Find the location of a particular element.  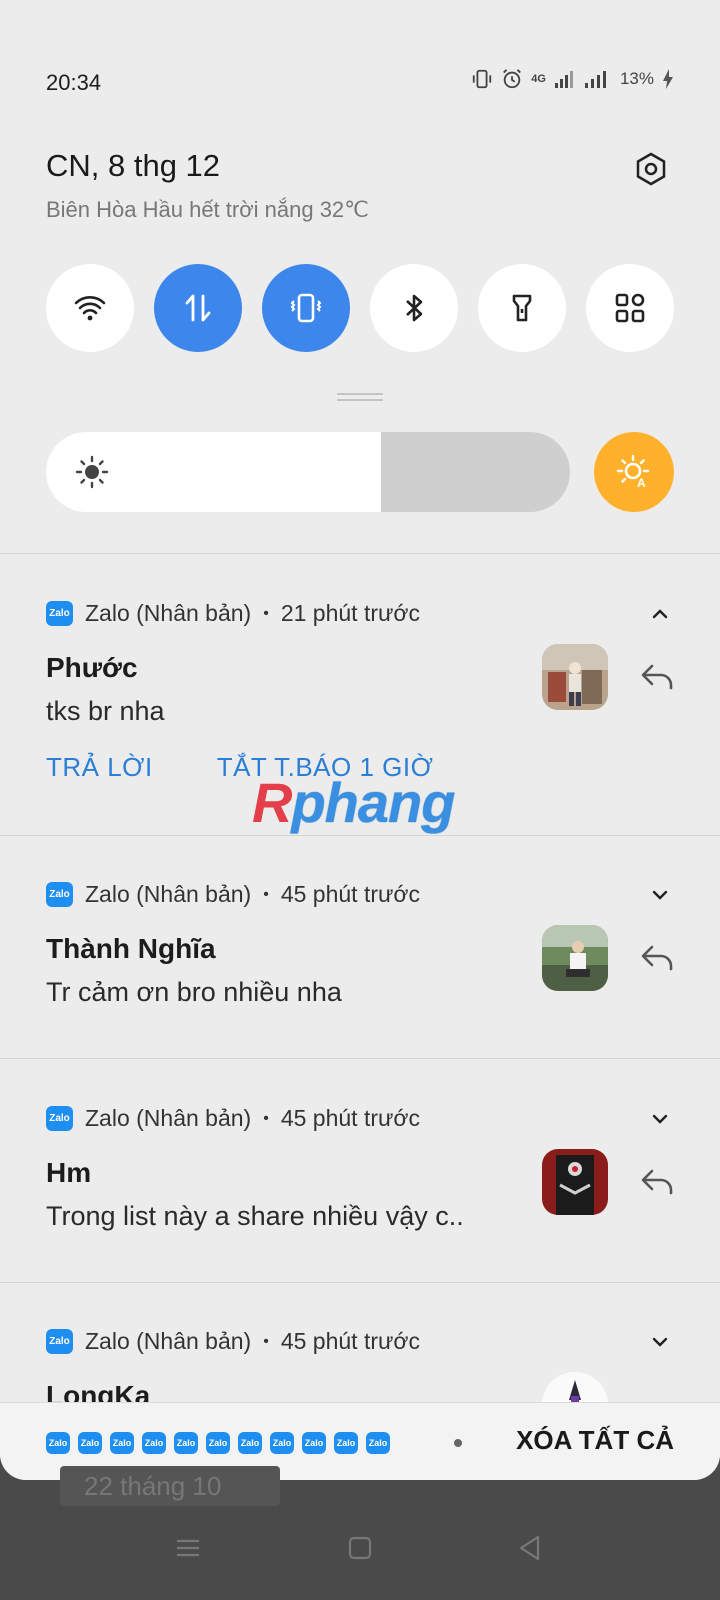

data-transfer-icon is located at coordinates (198, 308).